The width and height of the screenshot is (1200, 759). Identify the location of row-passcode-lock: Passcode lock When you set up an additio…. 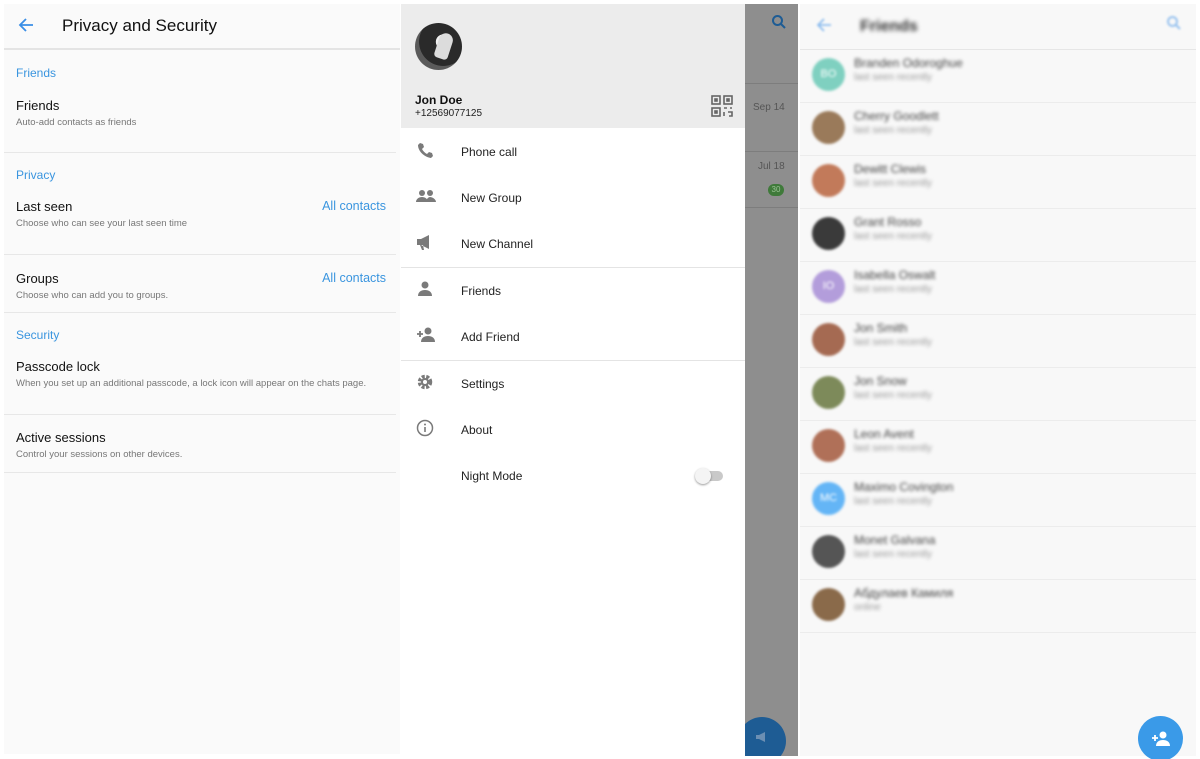
(200, 378).